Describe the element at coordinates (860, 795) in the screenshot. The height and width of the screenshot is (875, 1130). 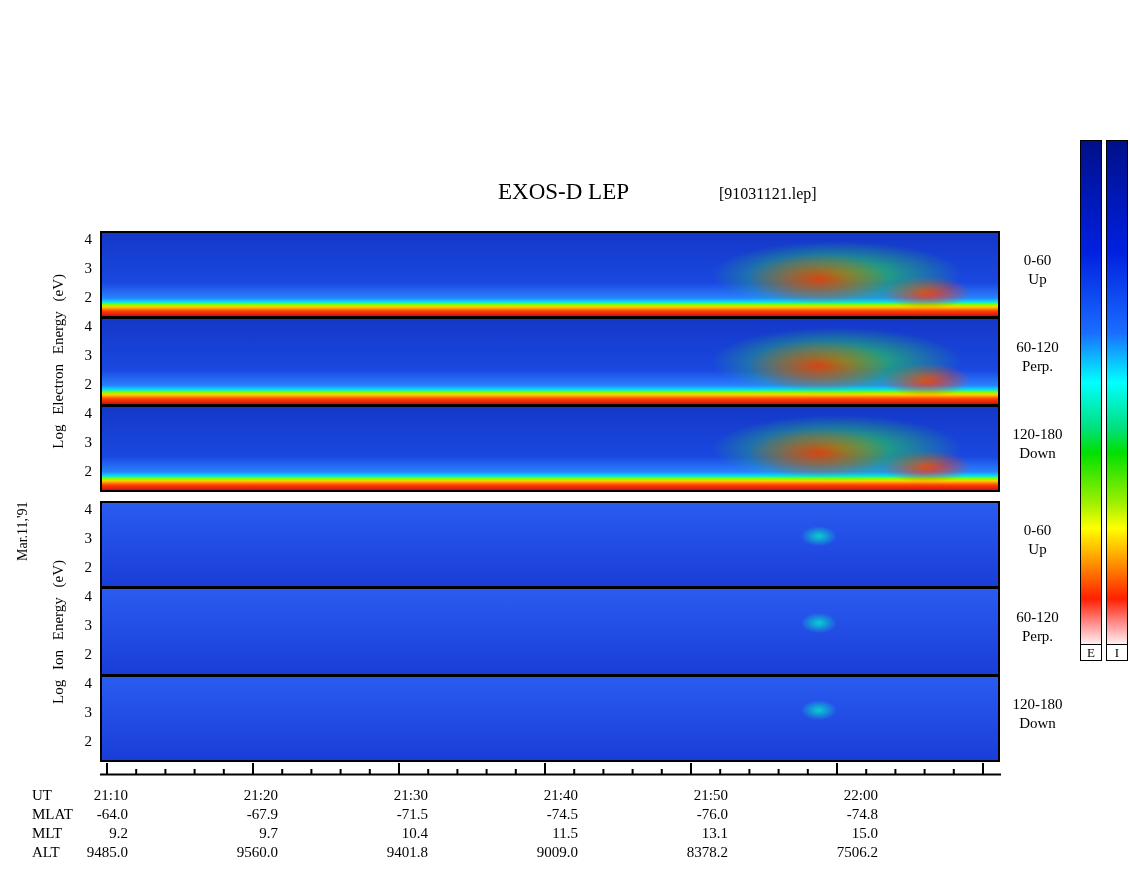
I see `ephemeris-value: 22:00` at that location.